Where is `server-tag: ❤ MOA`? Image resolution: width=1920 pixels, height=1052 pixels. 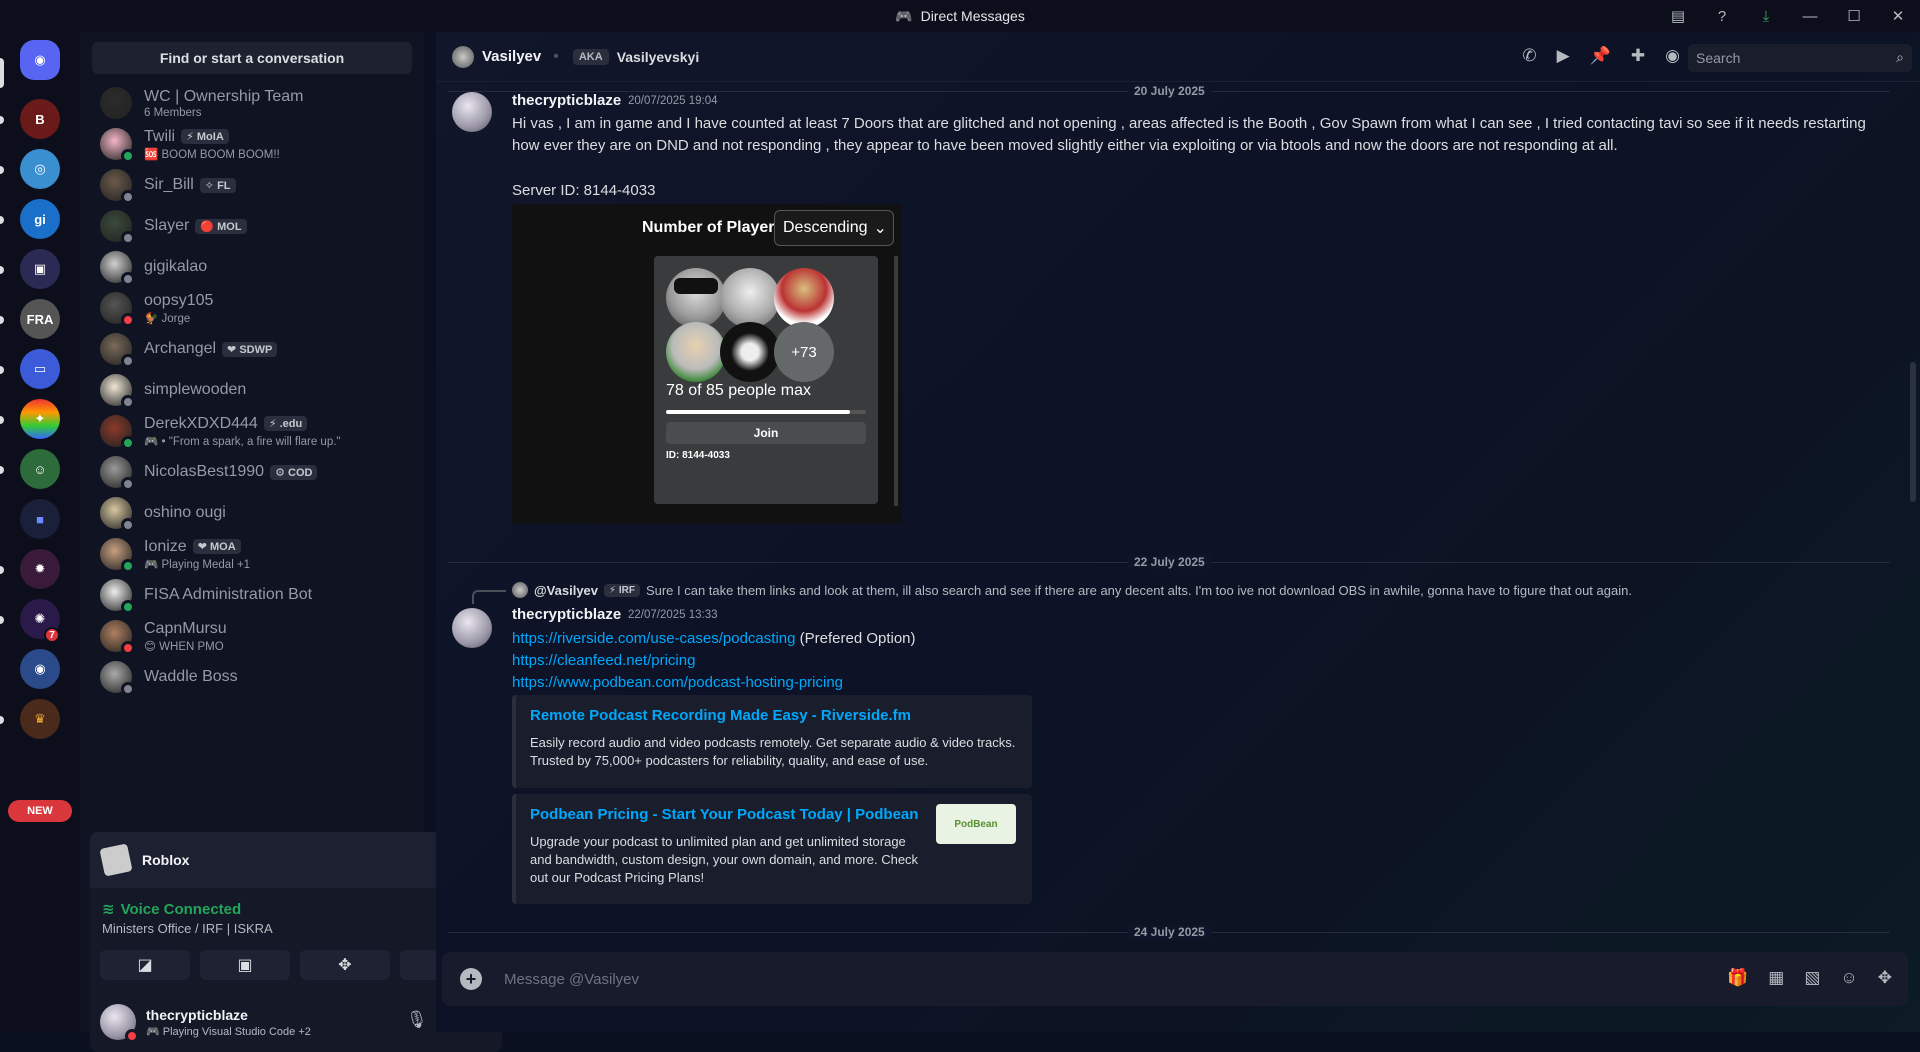 server-tag: ❤ MOA is located at coordinates (216, 546).